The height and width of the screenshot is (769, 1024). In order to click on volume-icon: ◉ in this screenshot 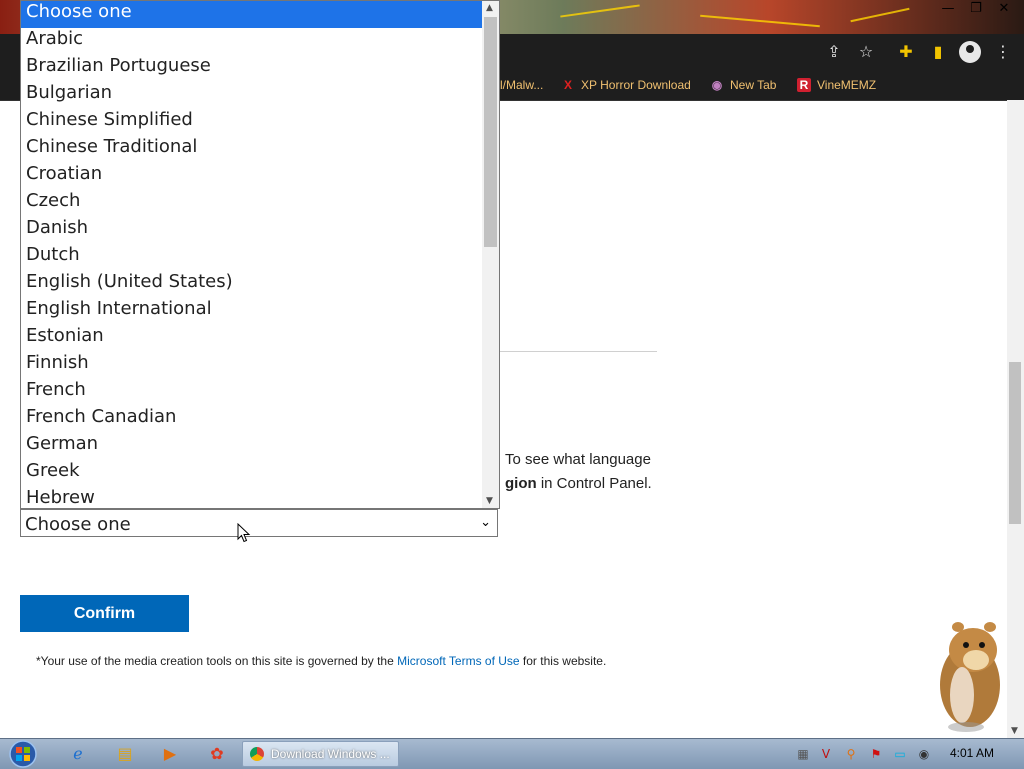, I will do `click(924, 754)`.